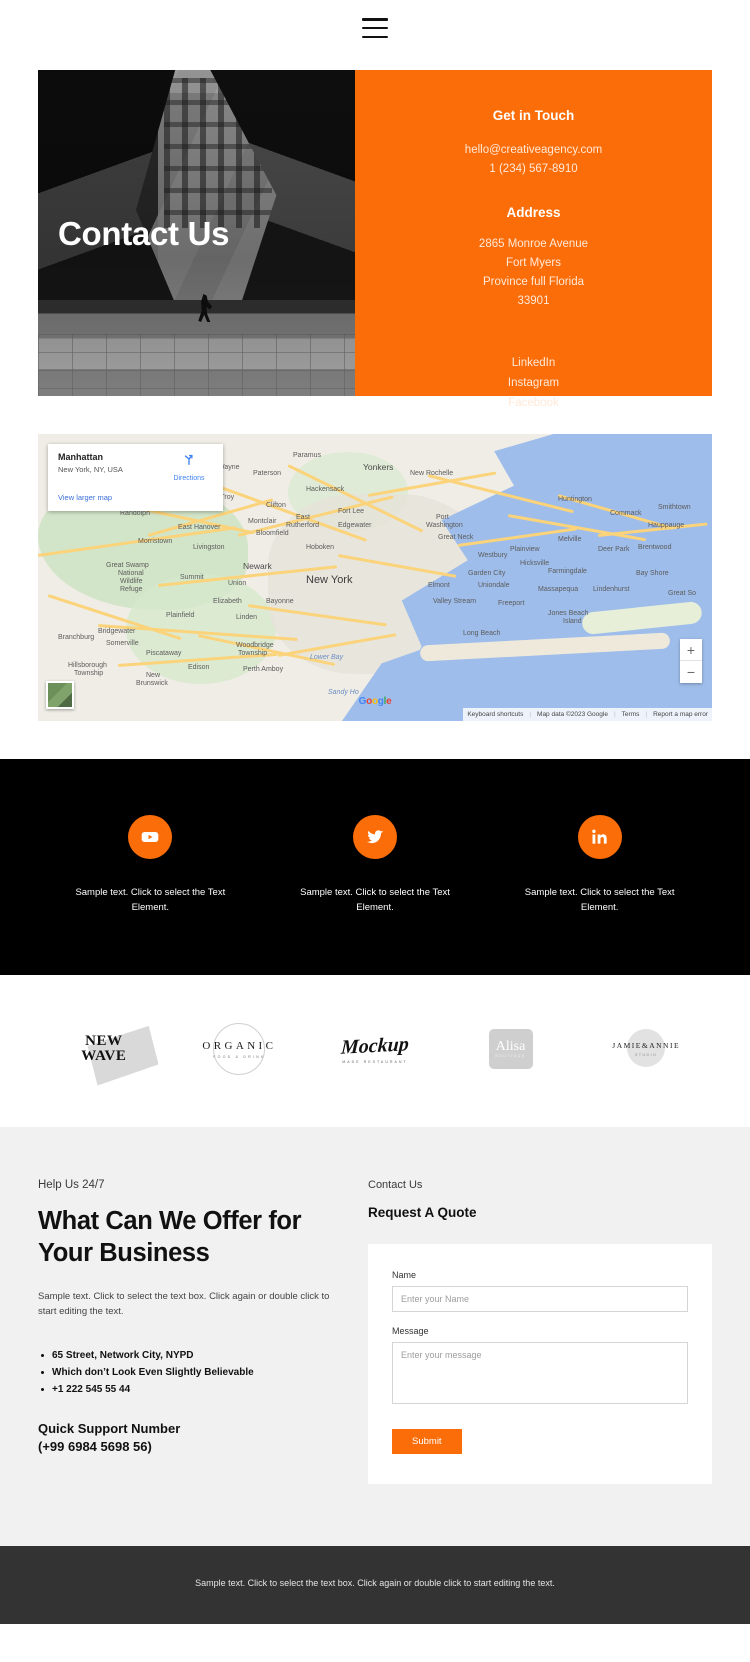  I want to click on contact-email: hello@creativeagency.com, so click(533, 150).